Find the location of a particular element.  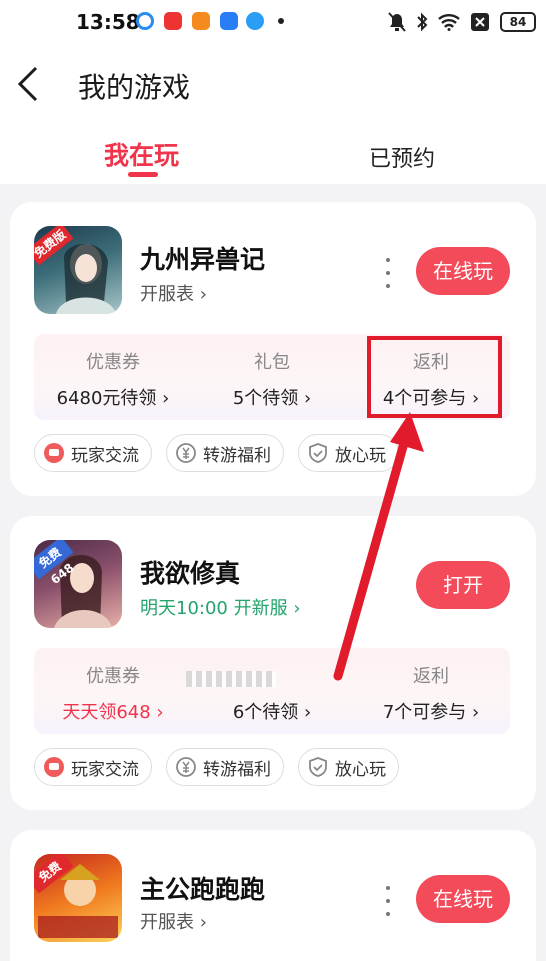

benefit-value: 天天领648 › is located at coordinates (113, 712).